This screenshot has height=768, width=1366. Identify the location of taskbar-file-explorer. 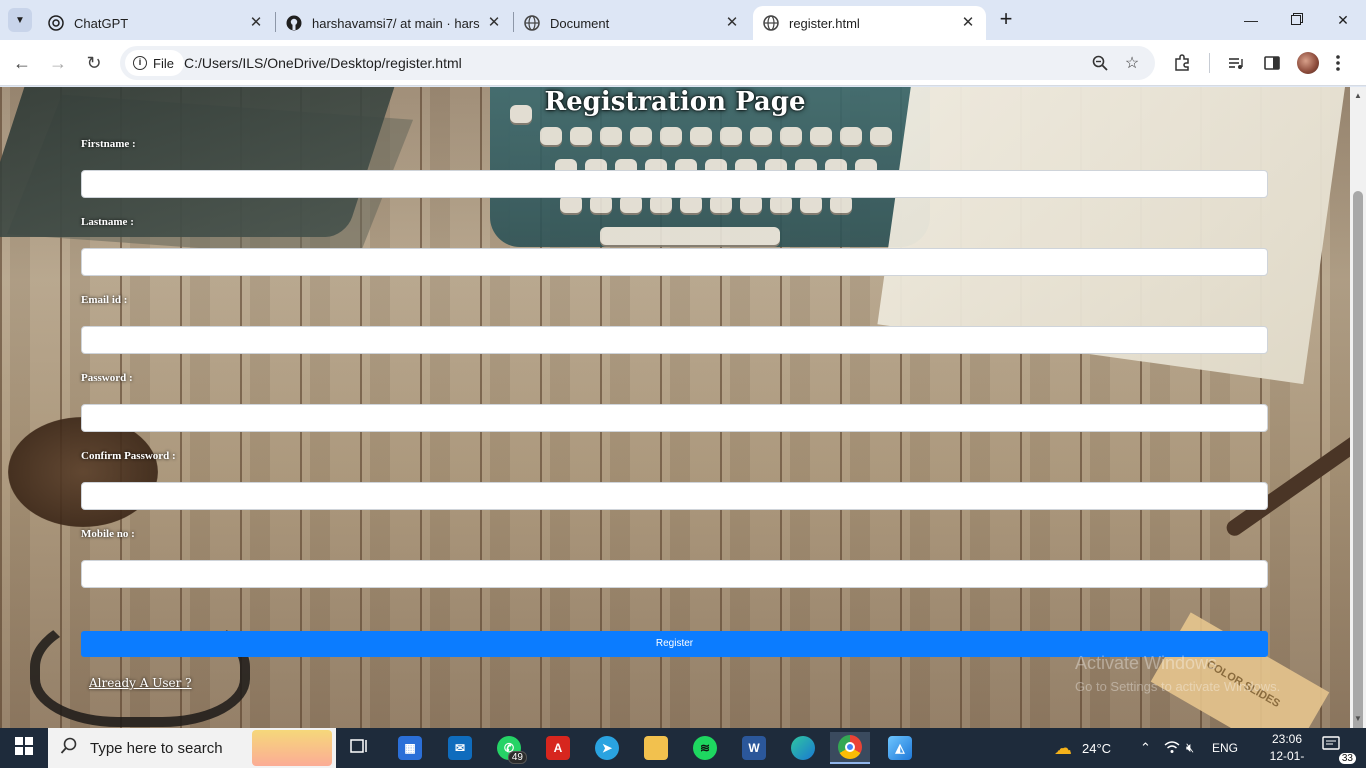
(656, 748).